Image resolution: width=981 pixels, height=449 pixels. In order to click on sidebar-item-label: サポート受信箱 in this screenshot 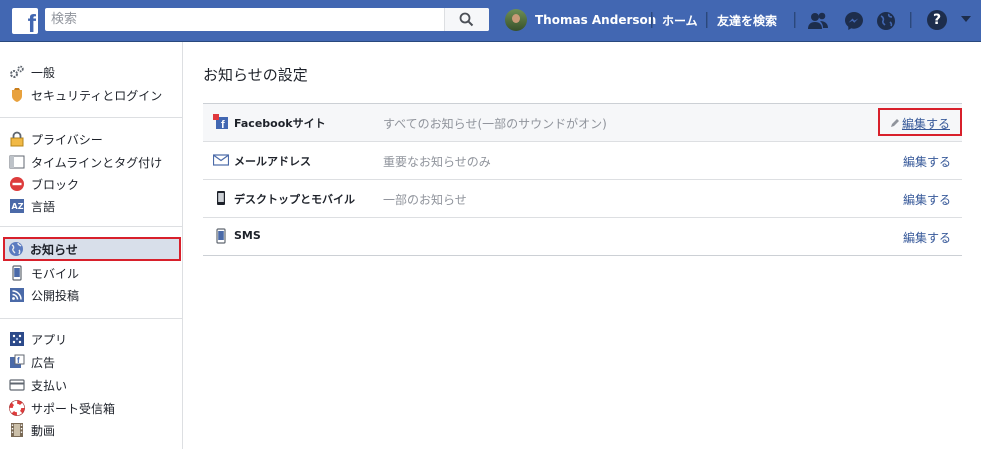, I will do `click(73, 408)`.